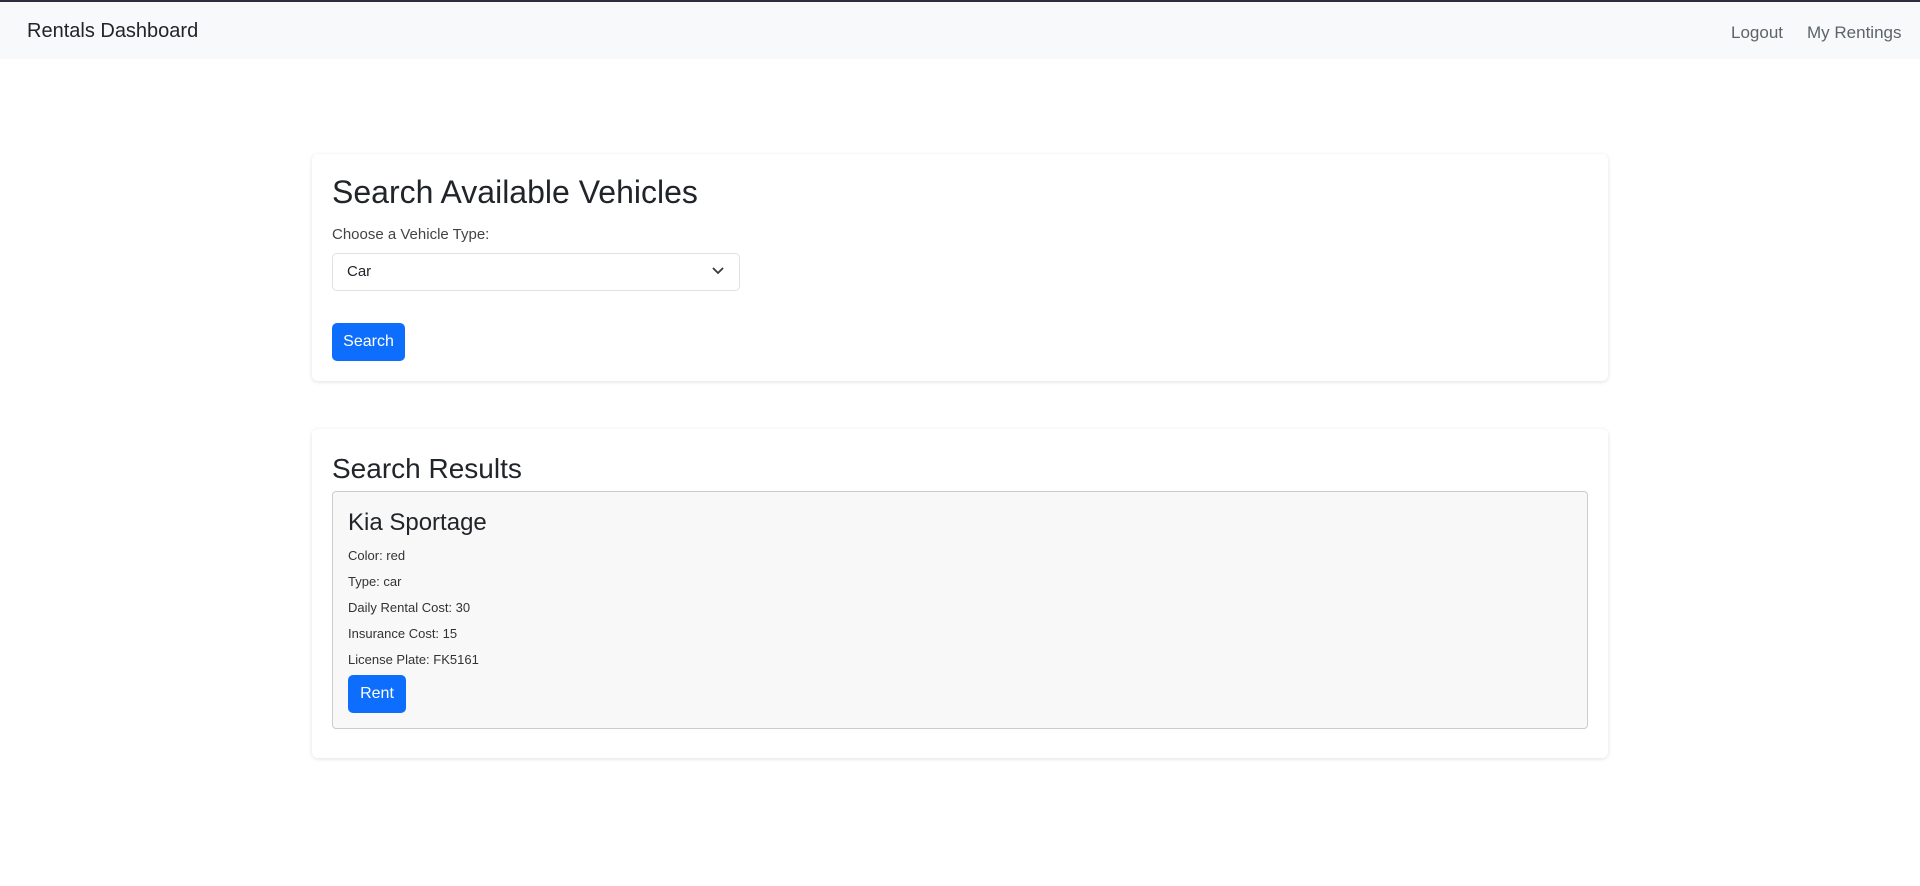 This screenshot has height=886, width=1920. What do you see at coordinates (536, 272) in the screenshot?
I see `vehicle-type-select: Car` at bounding box center [536, 272].